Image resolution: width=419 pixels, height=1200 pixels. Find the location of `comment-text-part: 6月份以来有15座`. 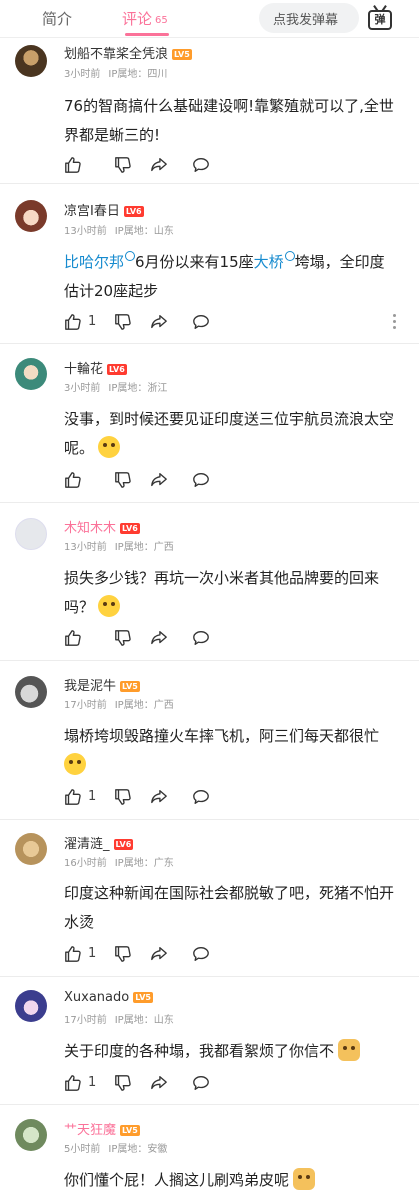

comment-text-part: 6月份以来有15座 is located at coordinates (194, 262).